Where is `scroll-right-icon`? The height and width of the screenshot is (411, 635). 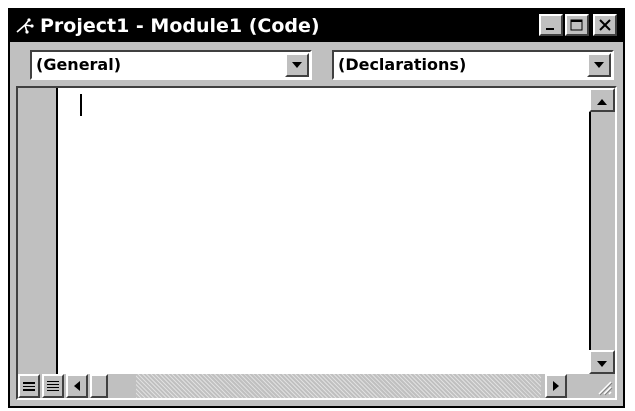 scroll-right-icon is located at coordinates (556, 386).